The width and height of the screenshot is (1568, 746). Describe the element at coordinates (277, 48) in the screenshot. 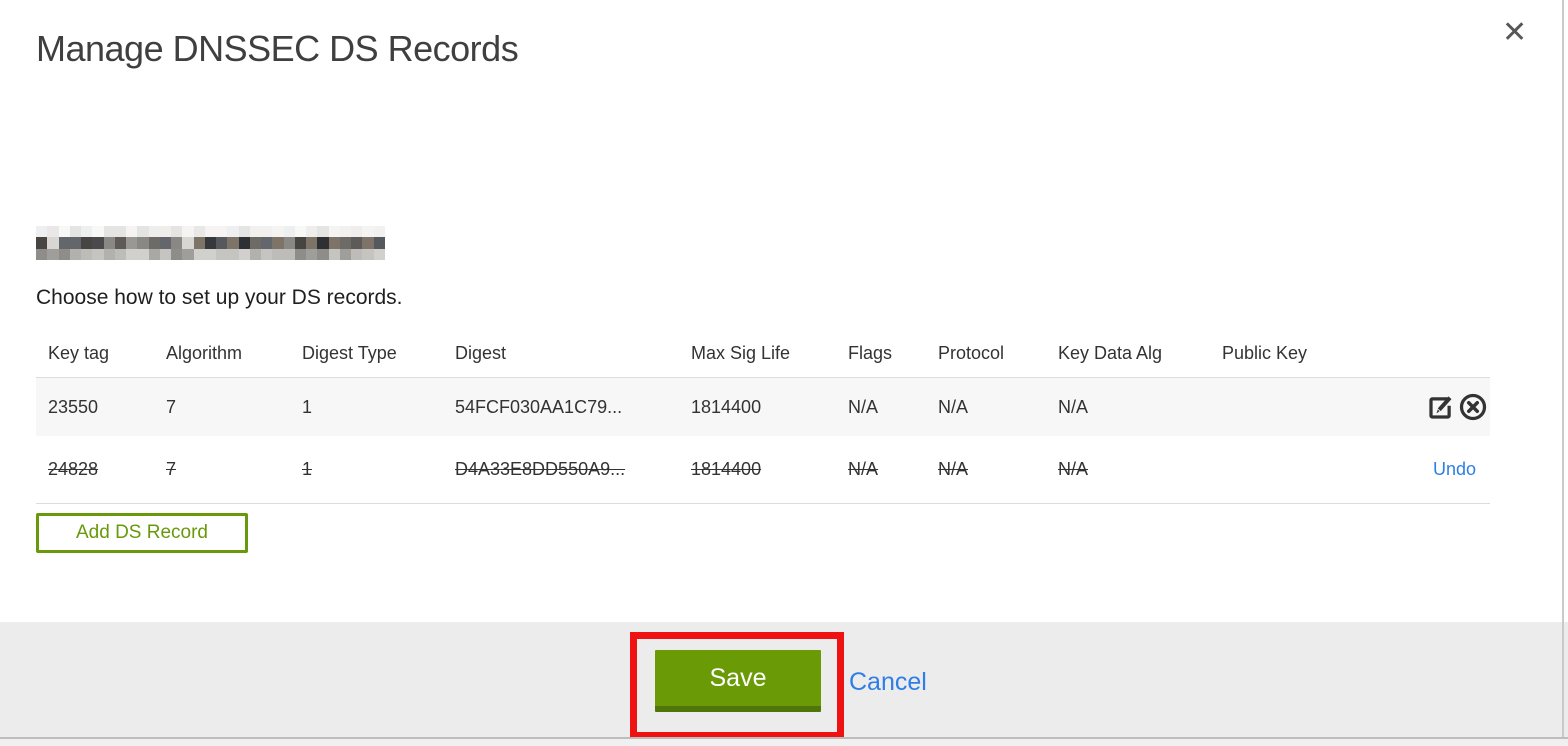

I see `page-title: Manage DNSSEC DS Records` at that location.